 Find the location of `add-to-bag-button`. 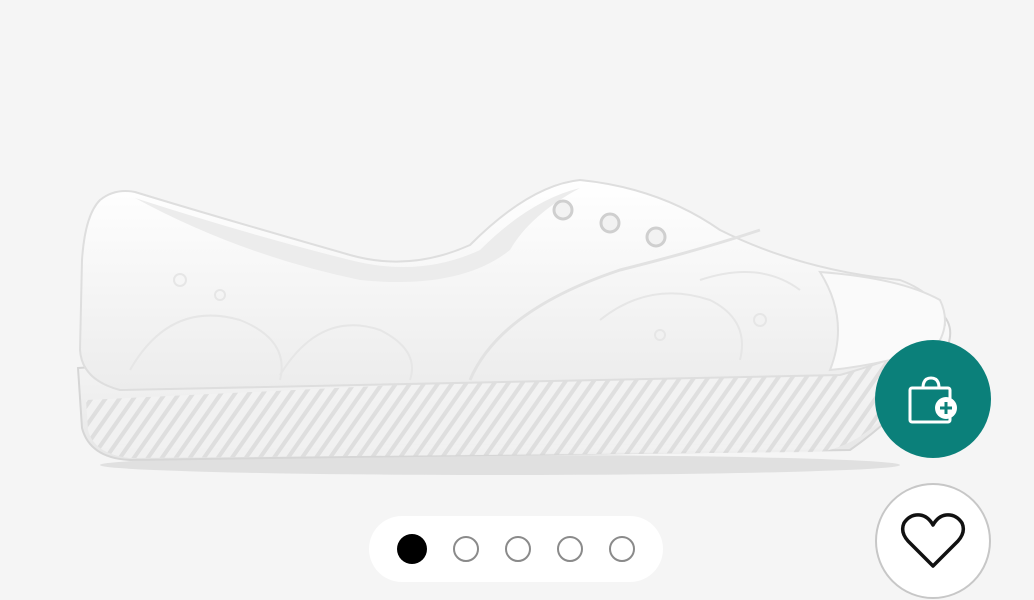

add-to-bag-button is located at coordinates (933, 399).